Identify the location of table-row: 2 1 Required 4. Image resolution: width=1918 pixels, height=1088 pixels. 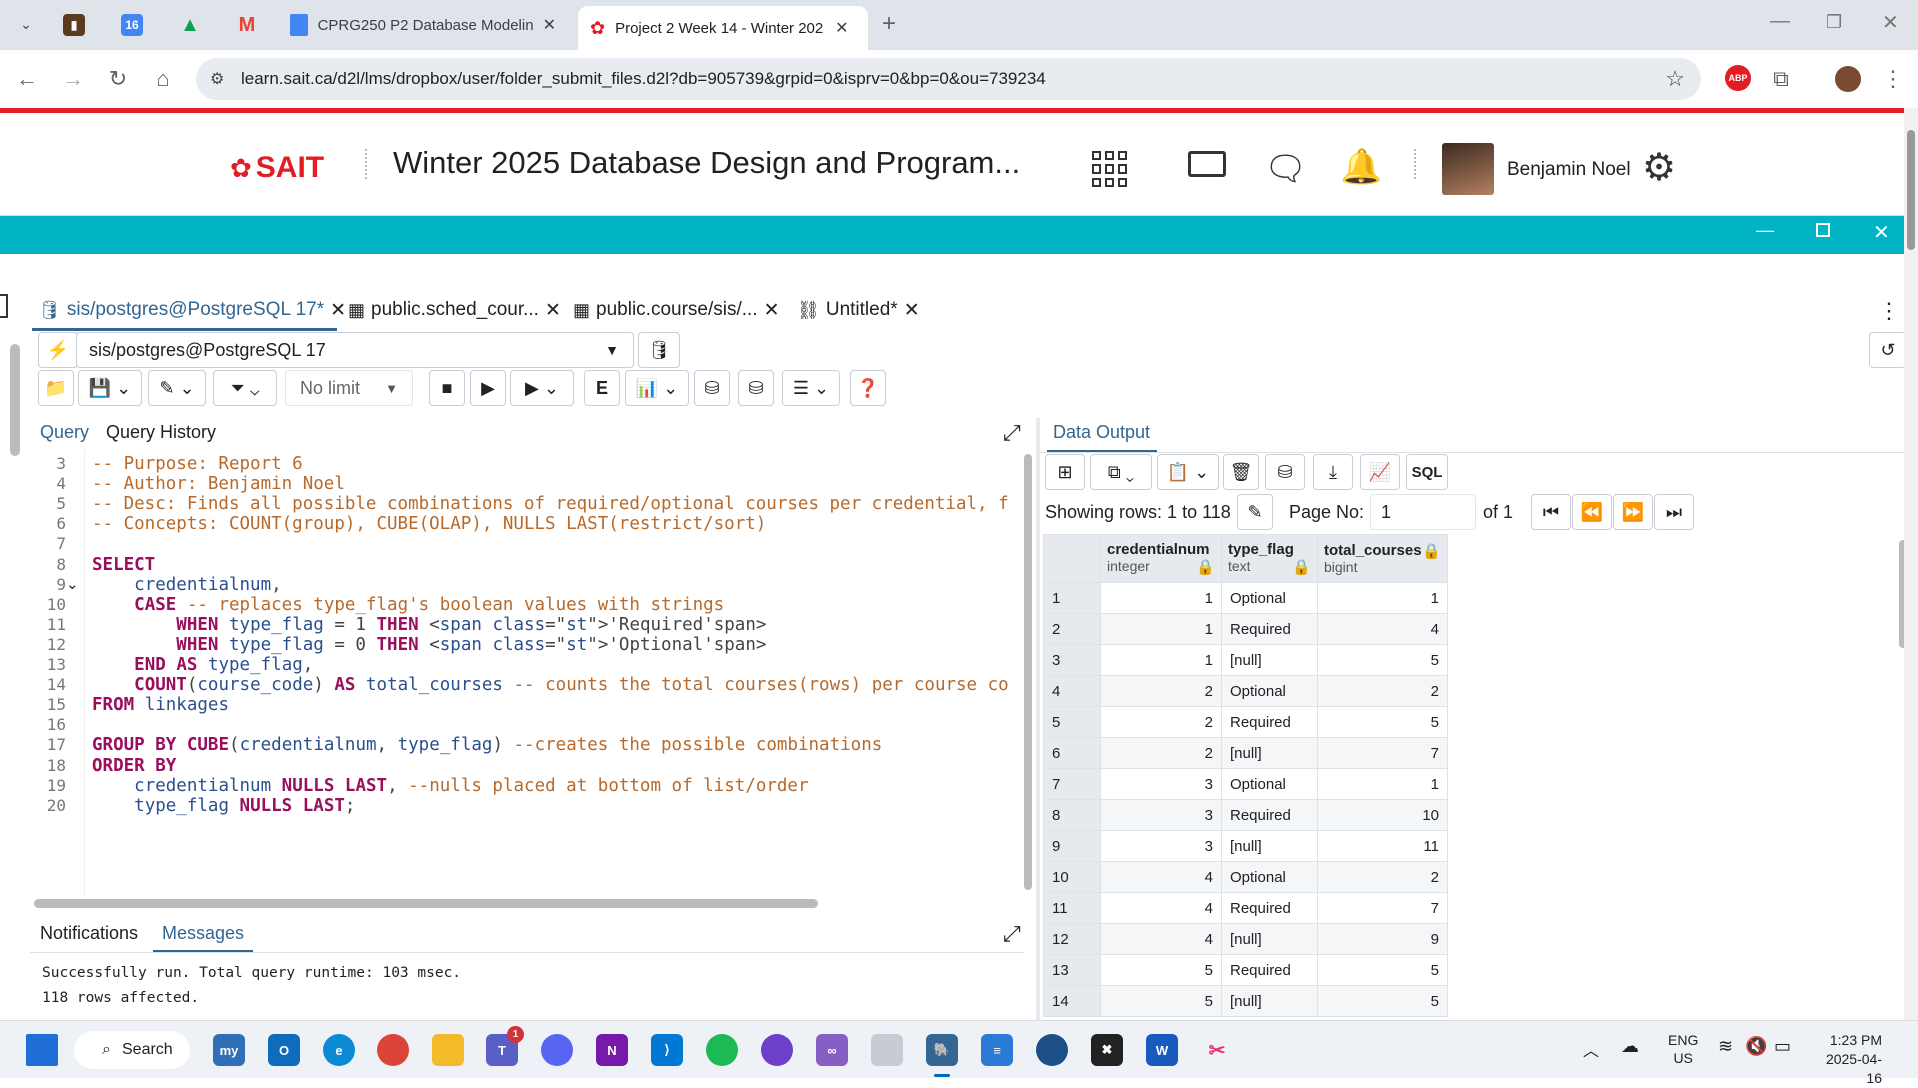
(1245, 629).